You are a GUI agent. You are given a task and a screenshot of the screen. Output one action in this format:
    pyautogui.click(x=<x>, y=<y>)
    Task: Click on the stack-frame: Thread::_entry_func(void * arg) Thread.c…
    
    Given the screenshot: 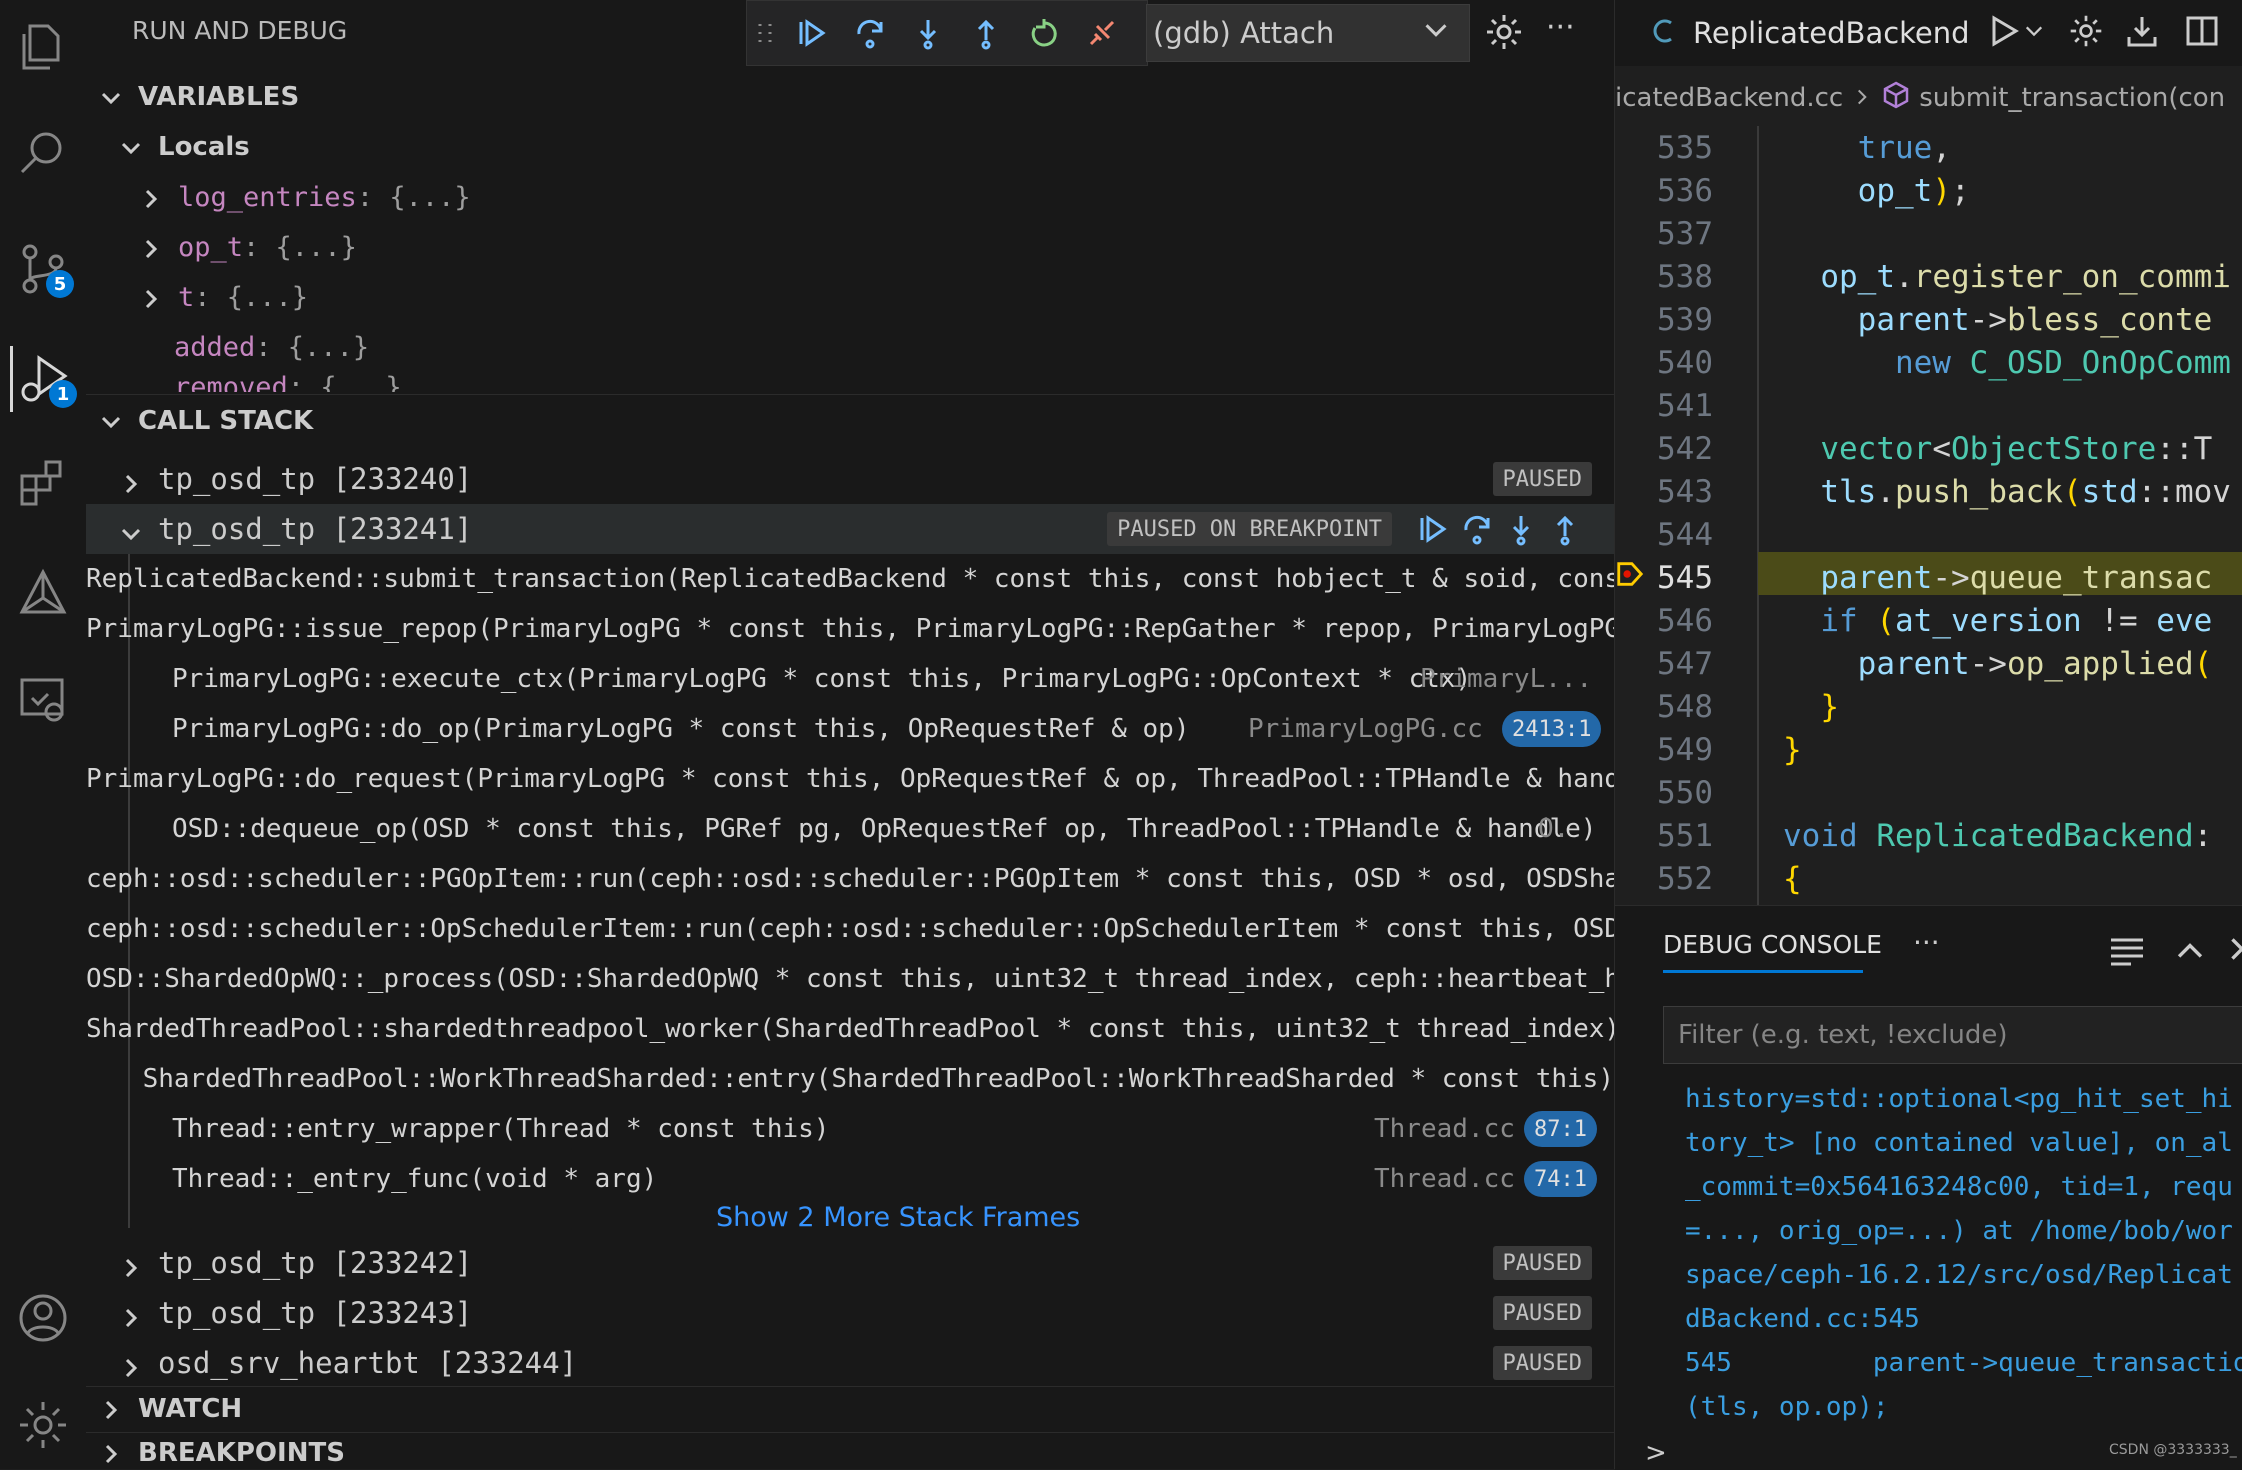 What is the action you would take?
    pyautogui.click(x=850, y=1179)
    